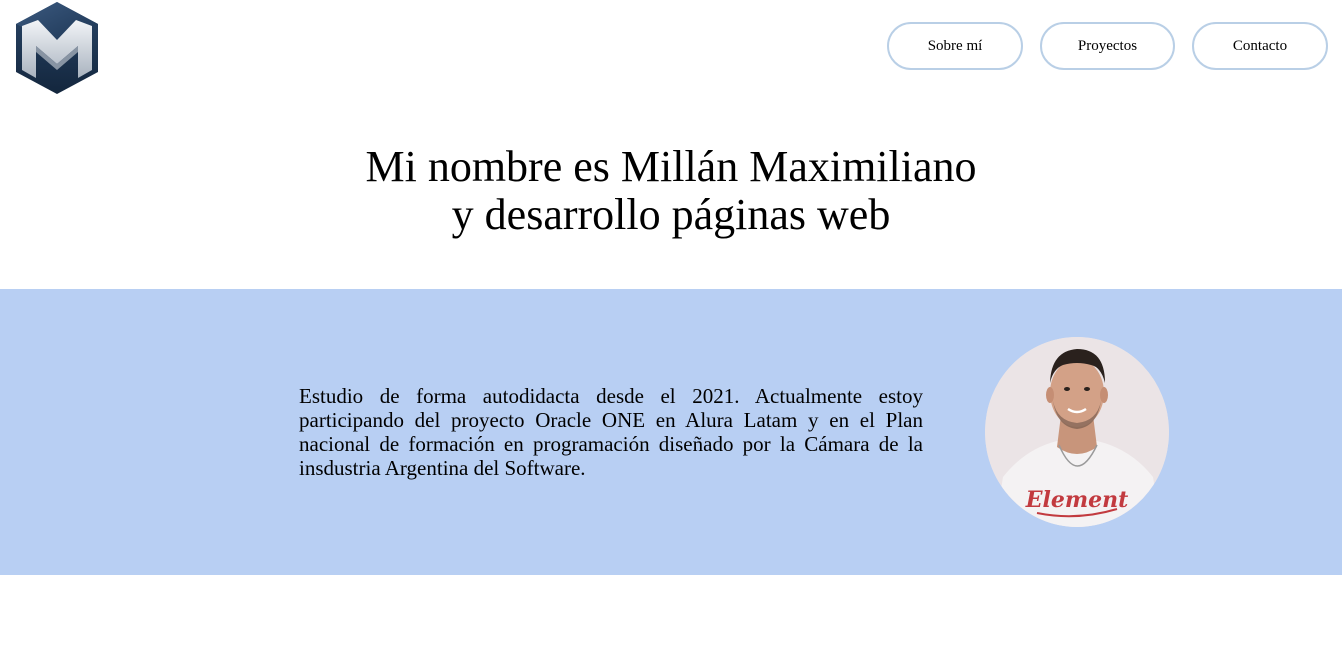 Image resolution: width=1342 pixels, height=655 pixels. I want to click on main-nav: Sobre mí Proyectos Contacto, so click(1107, 46).